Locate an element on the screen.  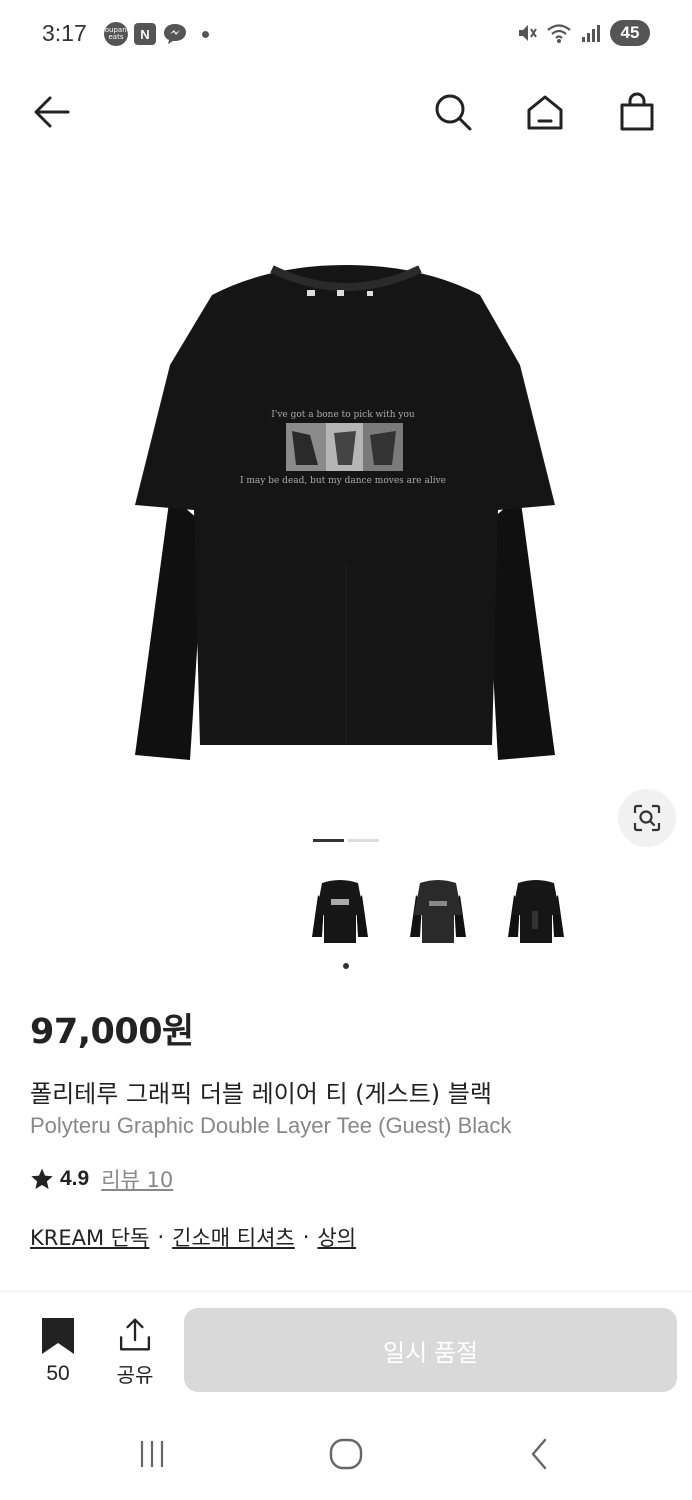
home-circle-icon is located at coordinates (346, 1454).